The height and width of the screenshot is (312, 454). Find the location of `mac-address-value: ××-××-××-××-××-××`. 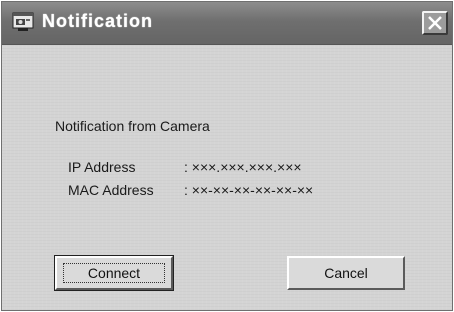

mac-address-value: ××-××-××-××-××-×× is located at coordinates (252, 190).